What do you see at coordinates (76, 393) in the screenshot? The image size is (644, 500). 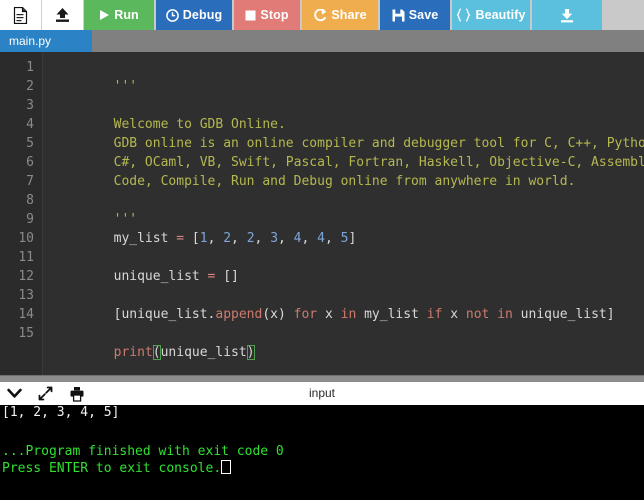 I see `print-console-icon` at bounding box center [76, 393].